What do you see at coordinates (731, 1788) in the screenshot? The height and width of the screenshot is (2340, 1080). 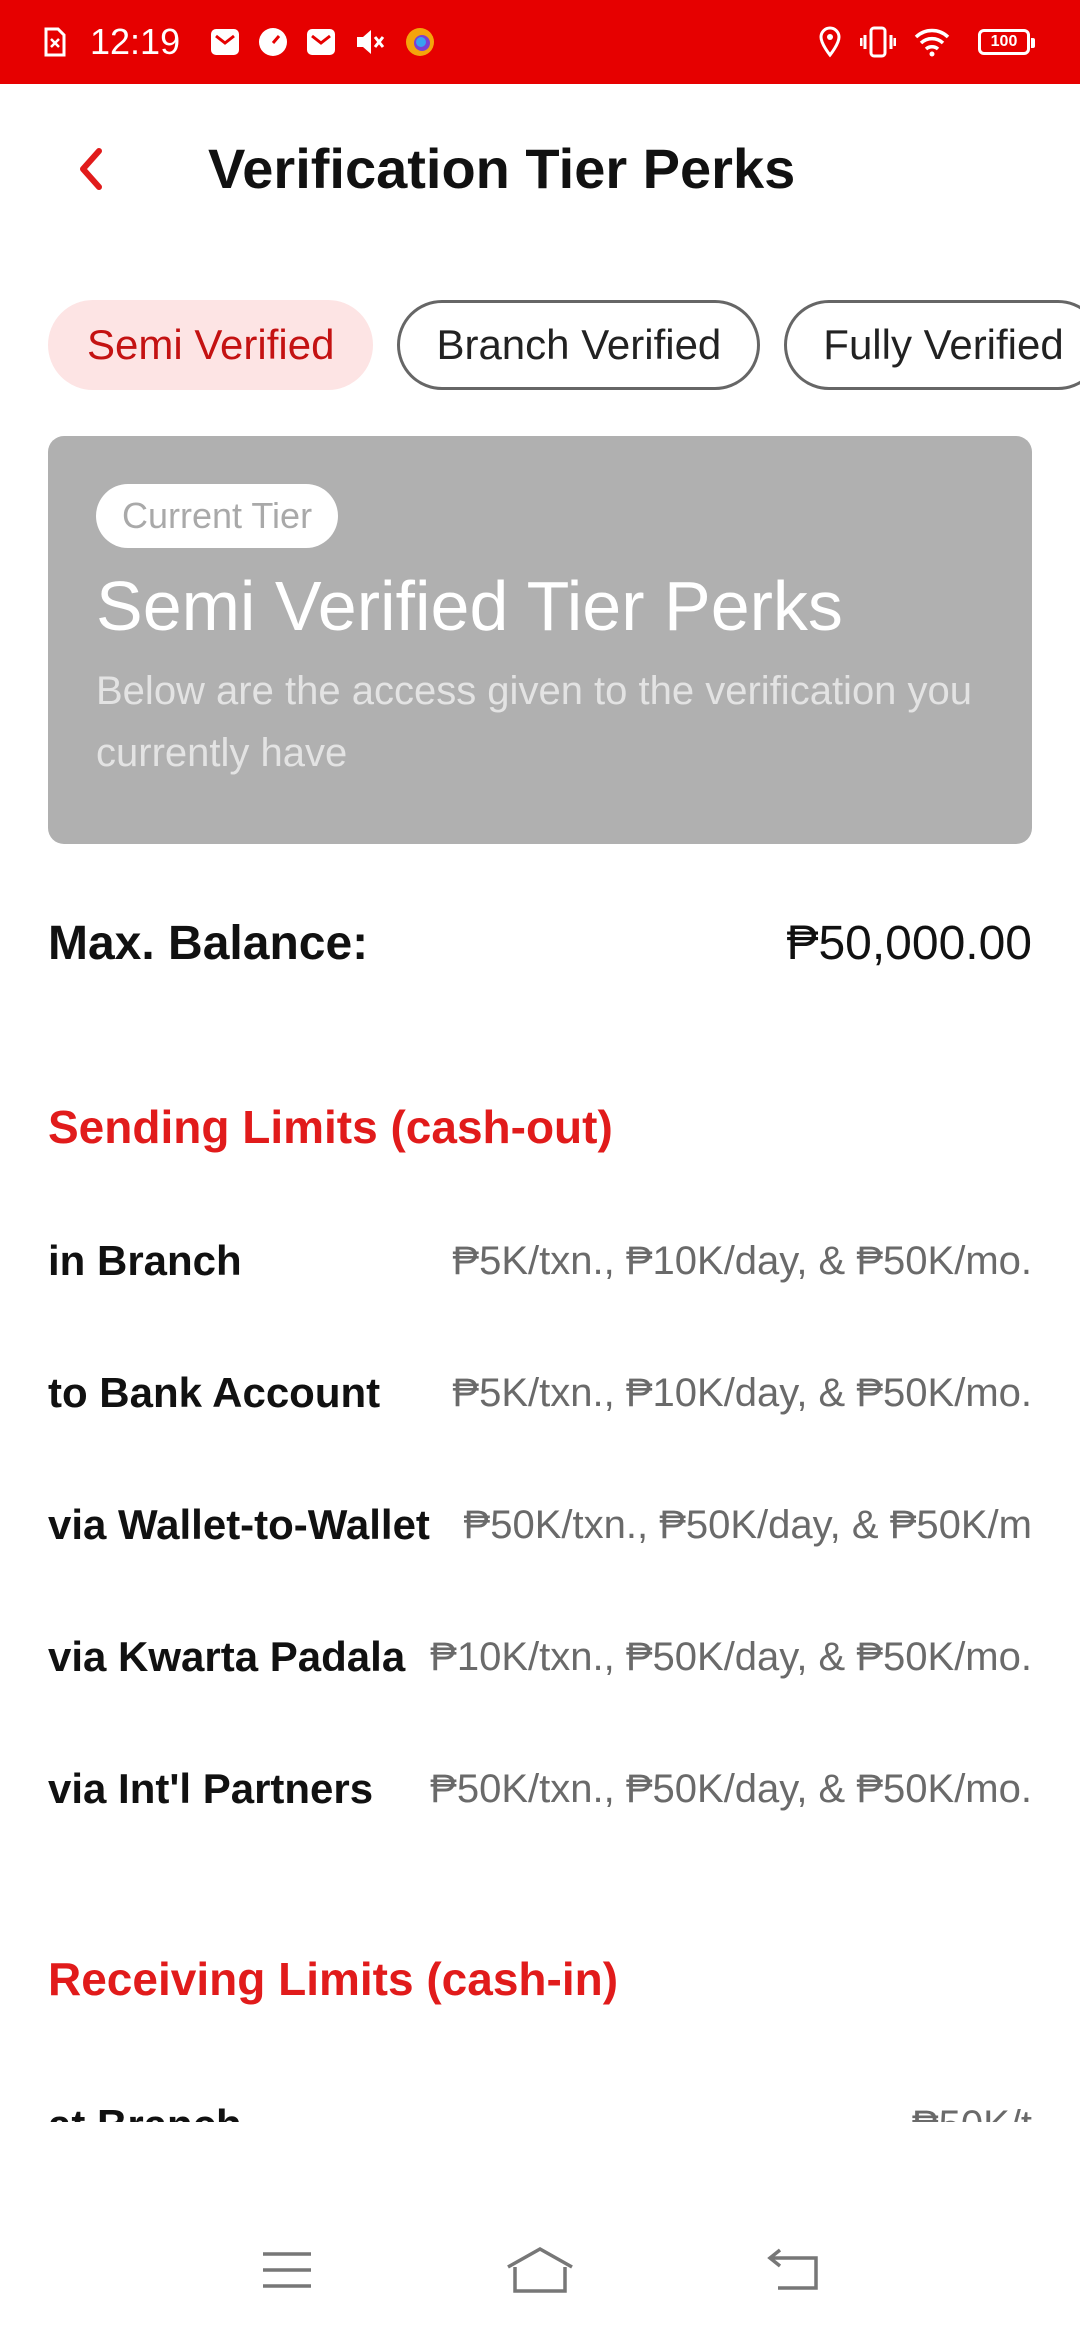 I see `limit-value: ₱50K/txn., ₱50K/day, & ₱50K/mo.` at bounding box center [731, 1788].